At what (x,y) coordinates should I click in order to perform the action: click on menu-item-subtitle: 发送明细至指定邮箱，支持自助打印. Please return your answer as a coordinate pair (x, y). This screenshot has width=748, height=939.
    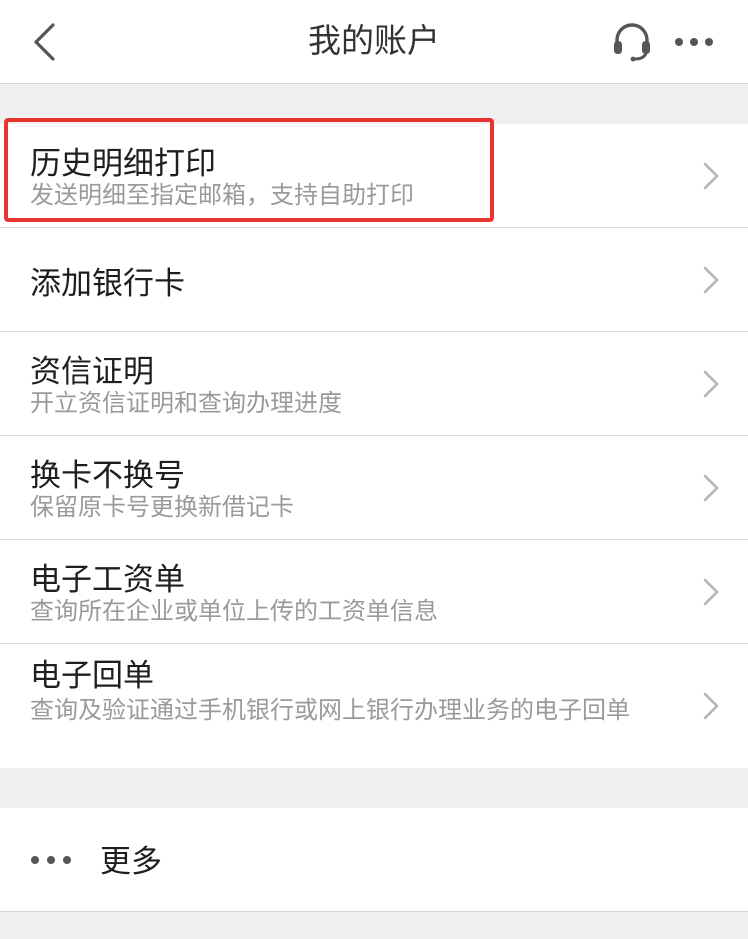
    Looking at the image, I should click on (222, 195).